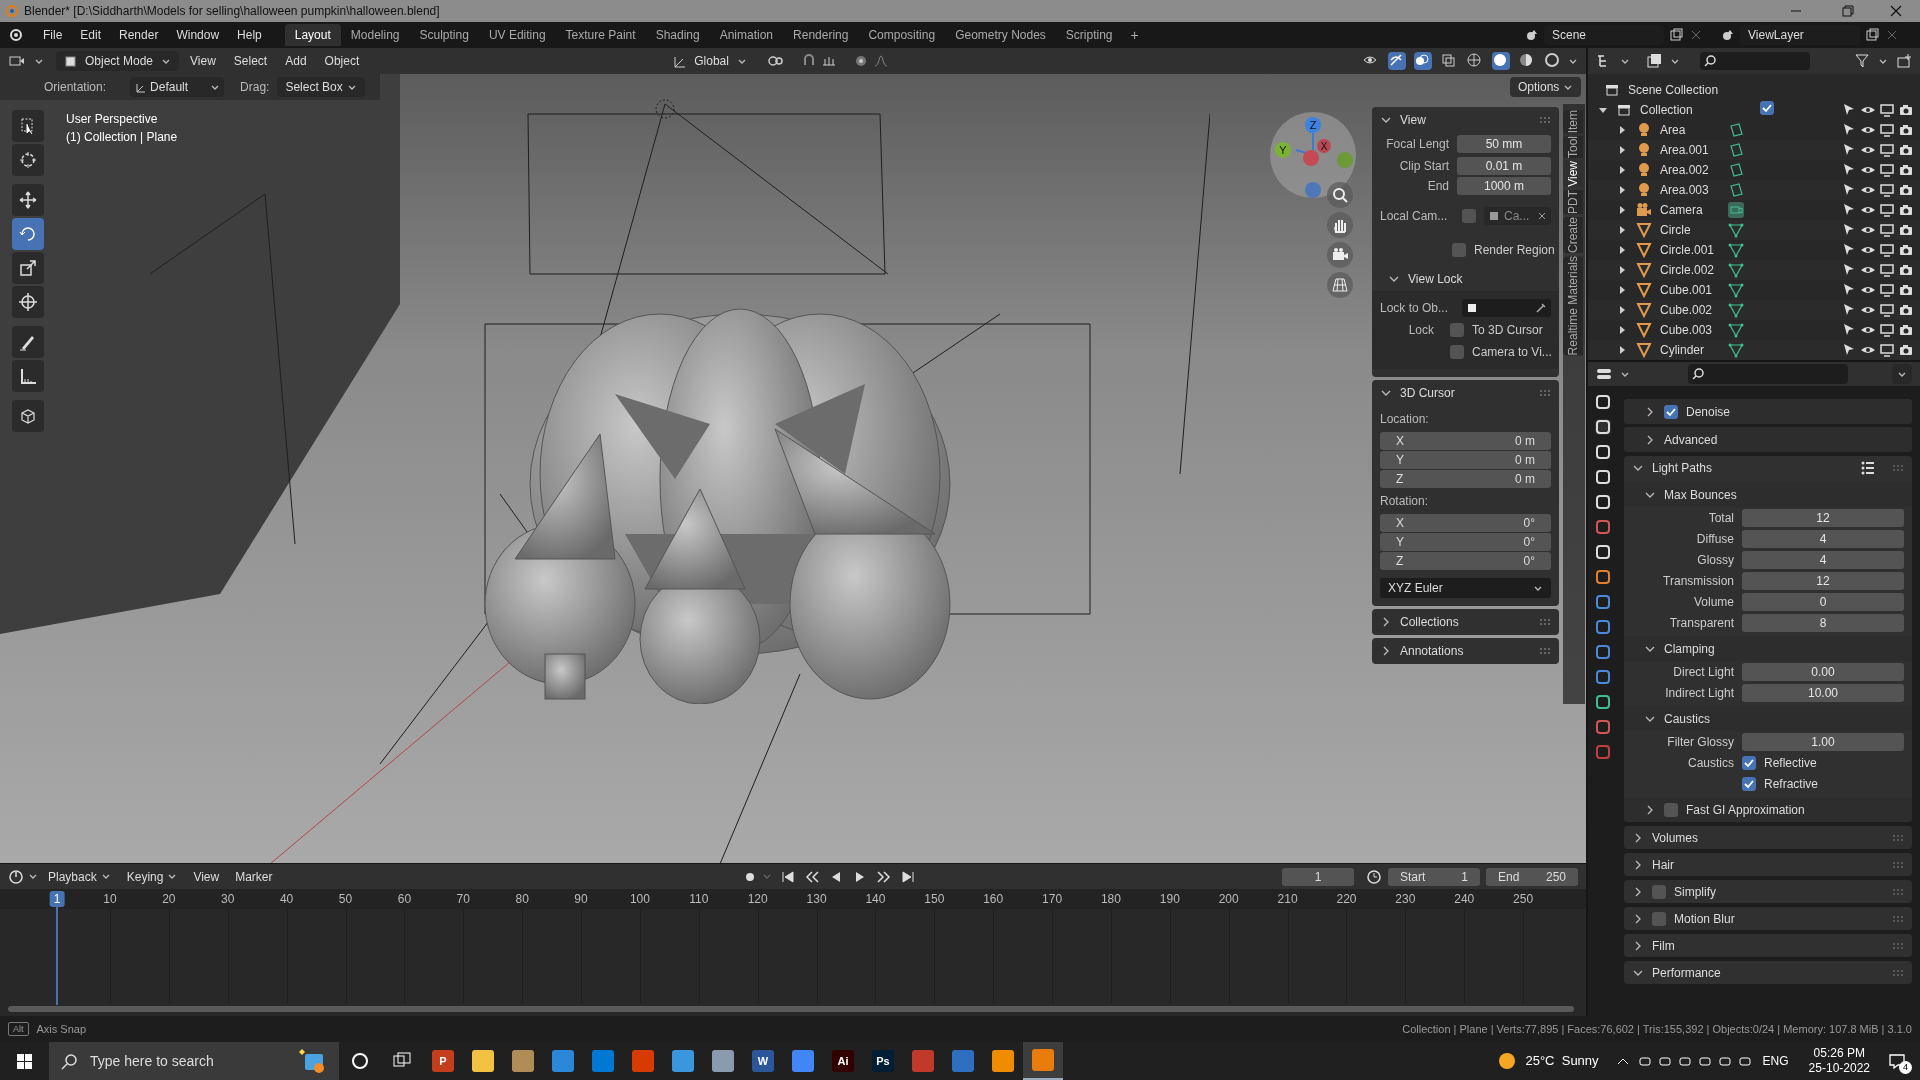  What do you see at coordinates (1768, 374) in the screenshot?
I see `search-field` at bounding box center [1768, 374].